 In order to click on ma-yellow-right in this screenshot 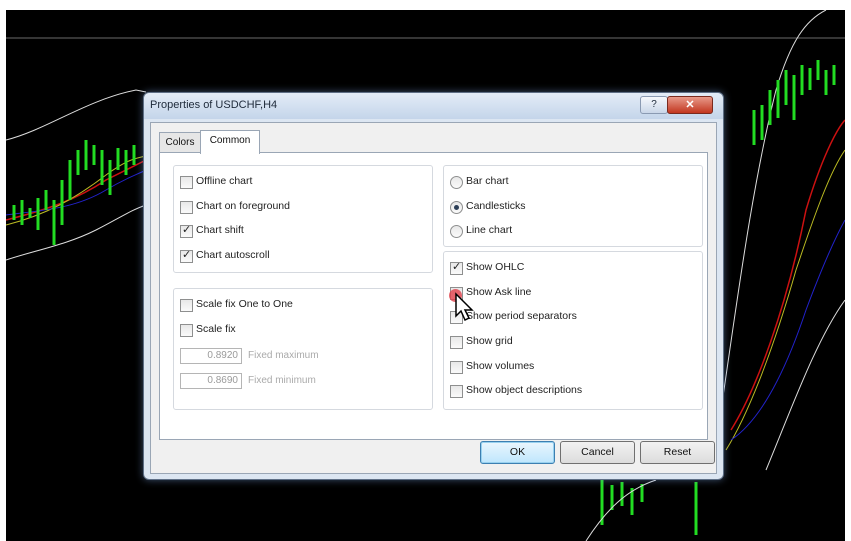, I will do `click(785, 300)`.